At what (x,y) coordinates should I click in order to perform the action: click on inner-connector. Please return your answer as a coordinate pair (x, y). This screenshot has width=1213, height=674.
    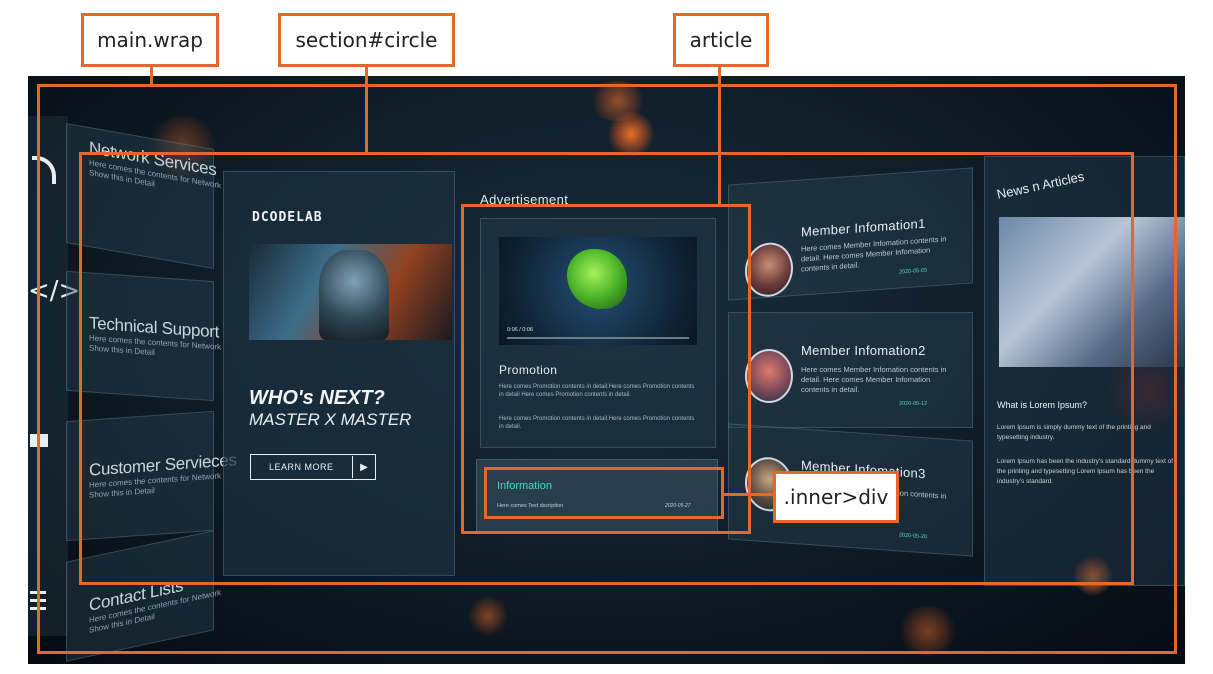
    Looking at the image, I should click on (749, 494).